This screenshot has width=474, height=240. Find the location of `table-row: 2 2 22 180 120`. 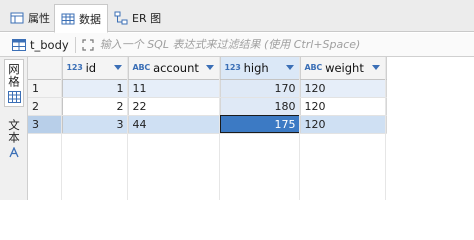

table-row: 2 2 22 180 120 is located at coordinates (207, 106).